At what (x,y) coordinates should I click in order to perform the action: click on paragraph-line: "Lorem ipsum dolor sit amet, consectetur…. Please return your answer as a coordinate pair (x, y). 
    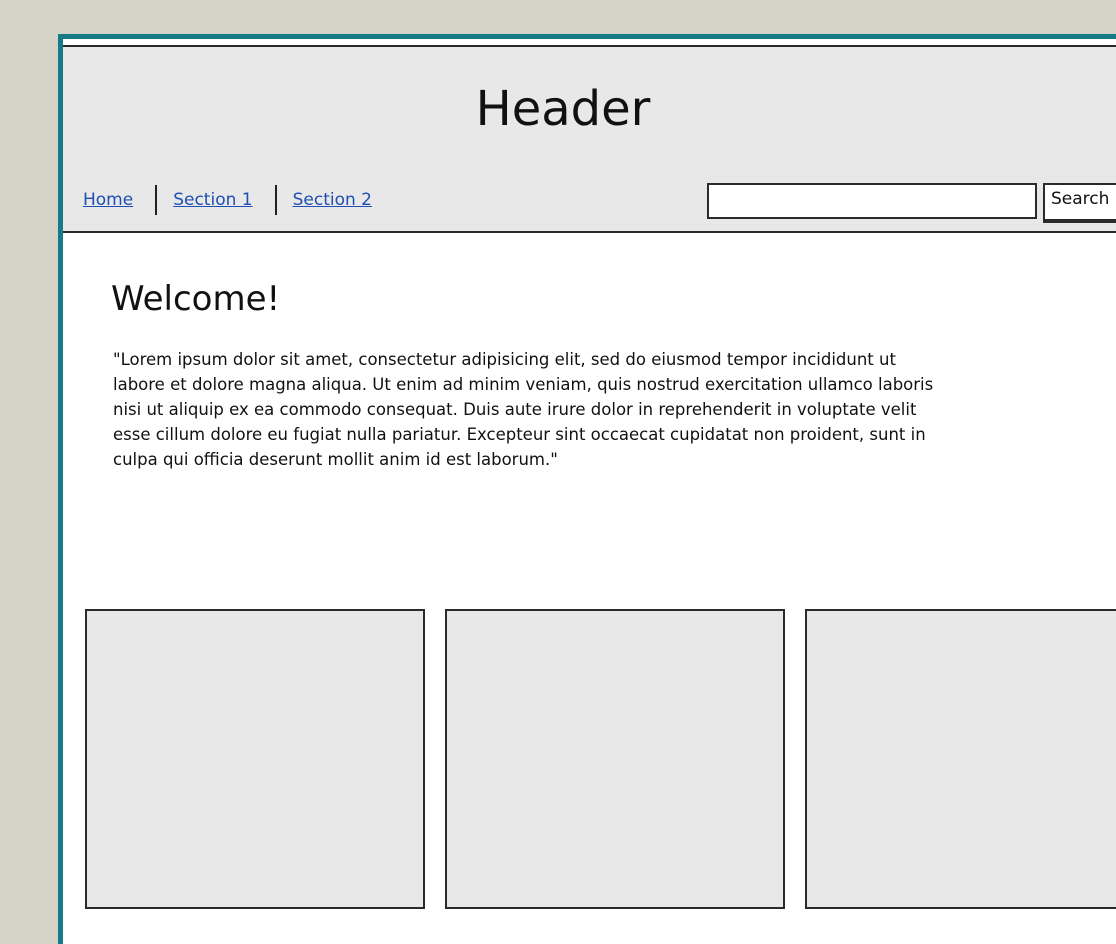
    Looking at the image, I should click on (504, 359).